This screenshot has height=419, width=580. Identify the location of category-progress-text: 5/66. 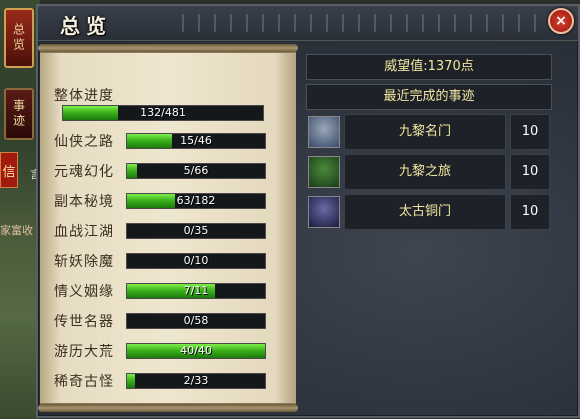
(196, 170).